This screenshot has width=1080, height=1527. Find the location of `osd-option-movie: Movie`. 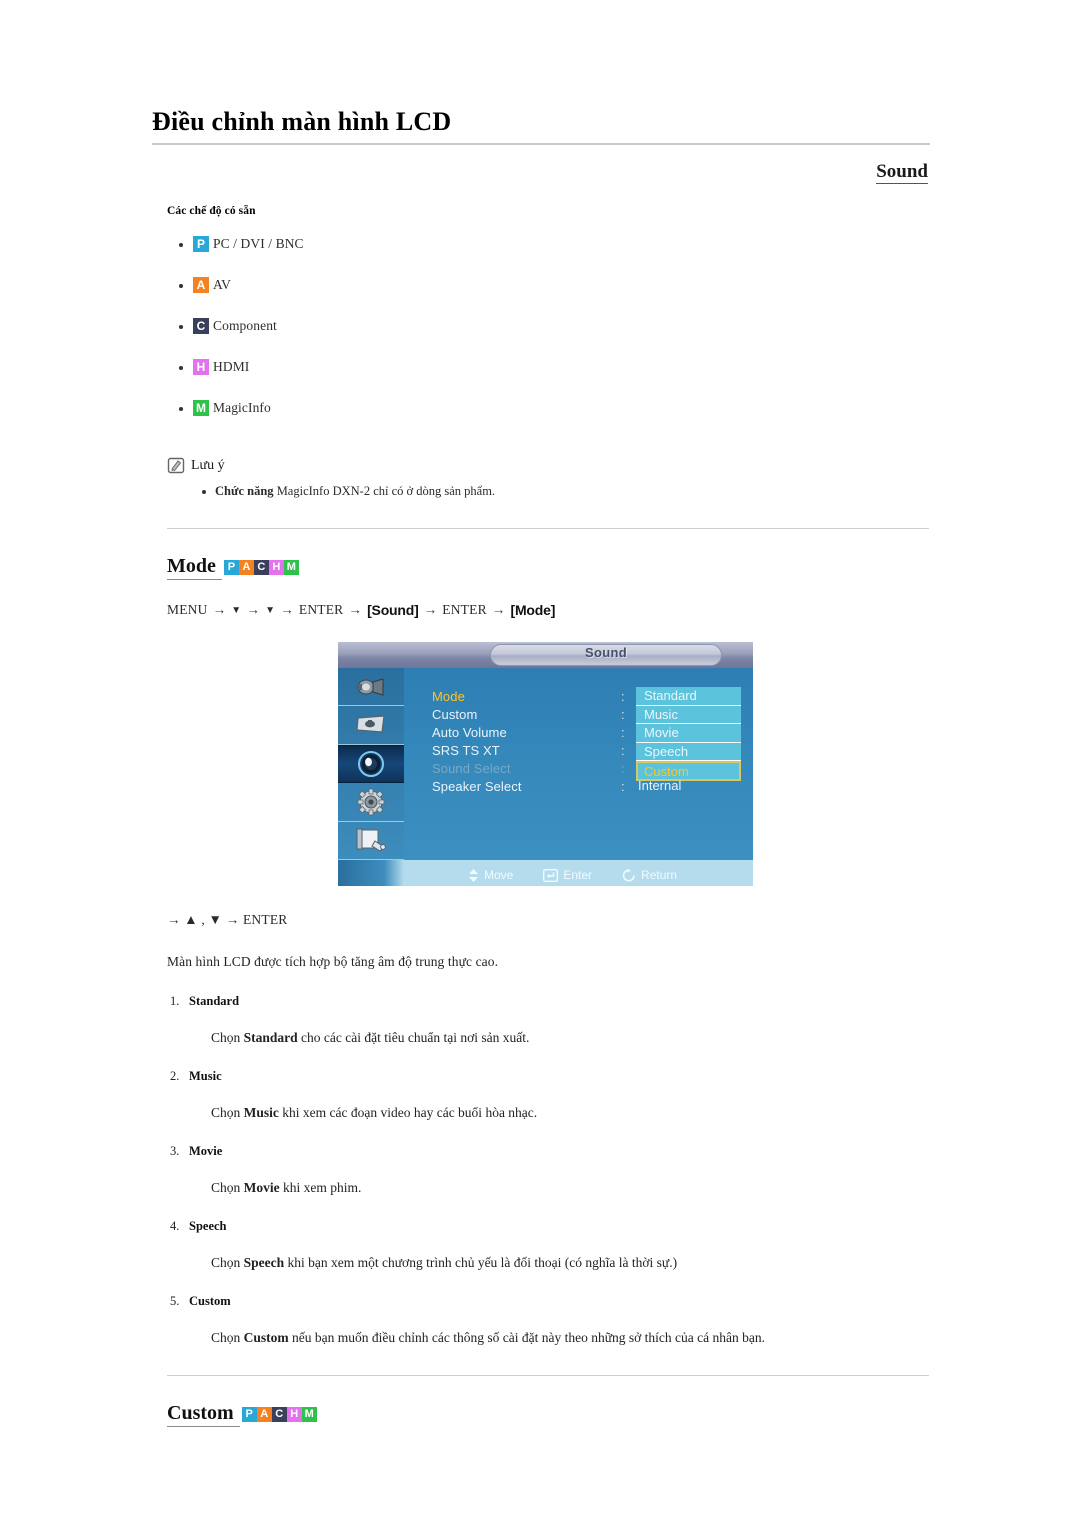

osd-option-movie: Movie is located at coordinates (688, 733).